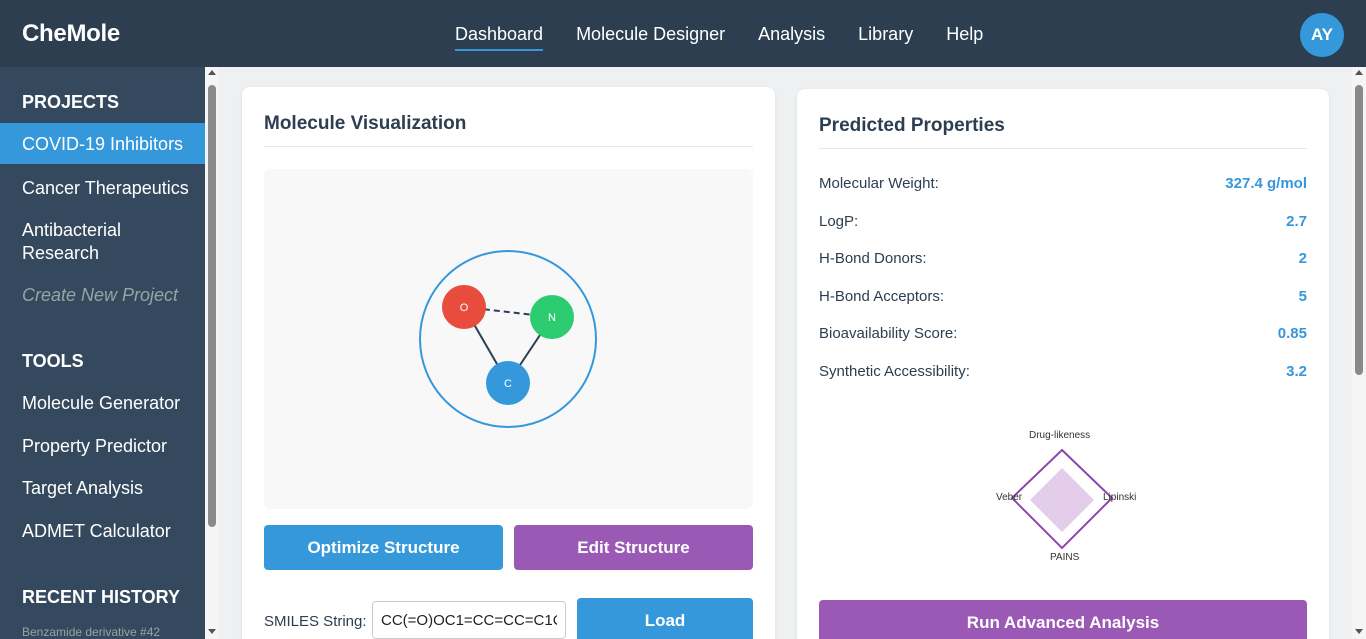  What do you see at coordinates (102, 188) in the screenshot?
I see `sidebar-item-cancer-therapeutics: Cancer Therapeutics` at bounding box center [102, 188].